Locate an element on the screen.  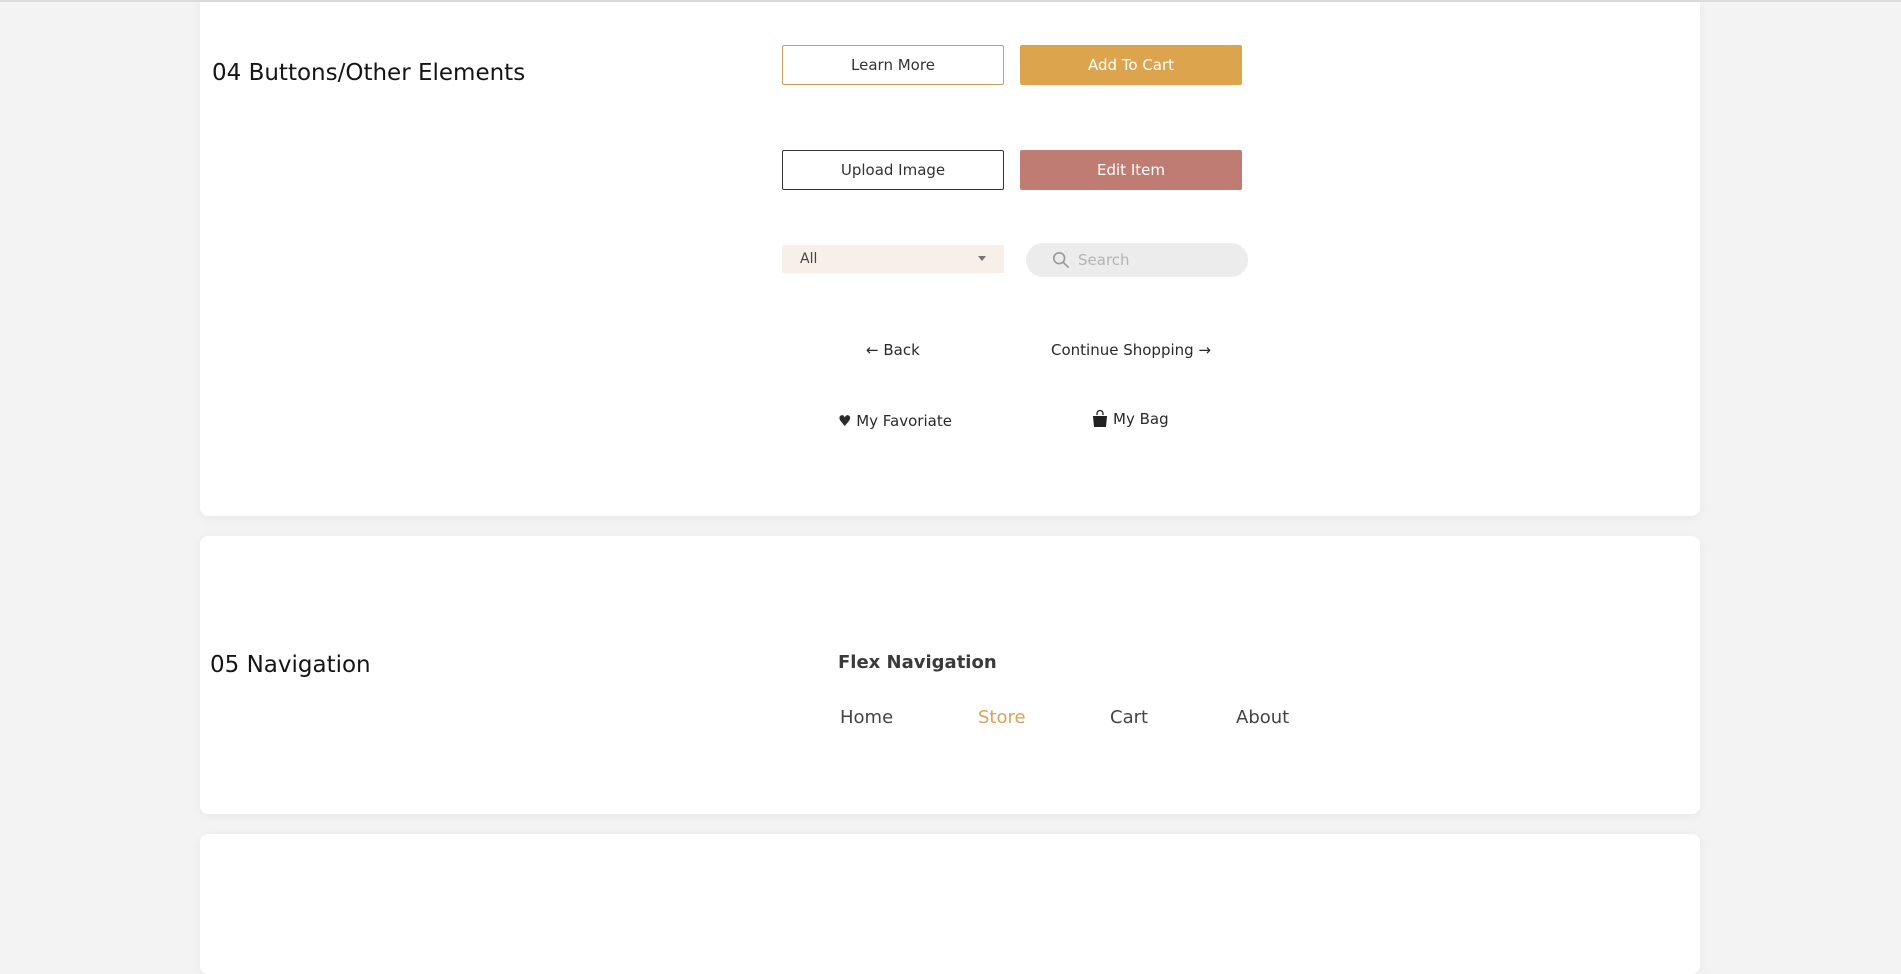
search-box is located at coordinates (1137, 260).